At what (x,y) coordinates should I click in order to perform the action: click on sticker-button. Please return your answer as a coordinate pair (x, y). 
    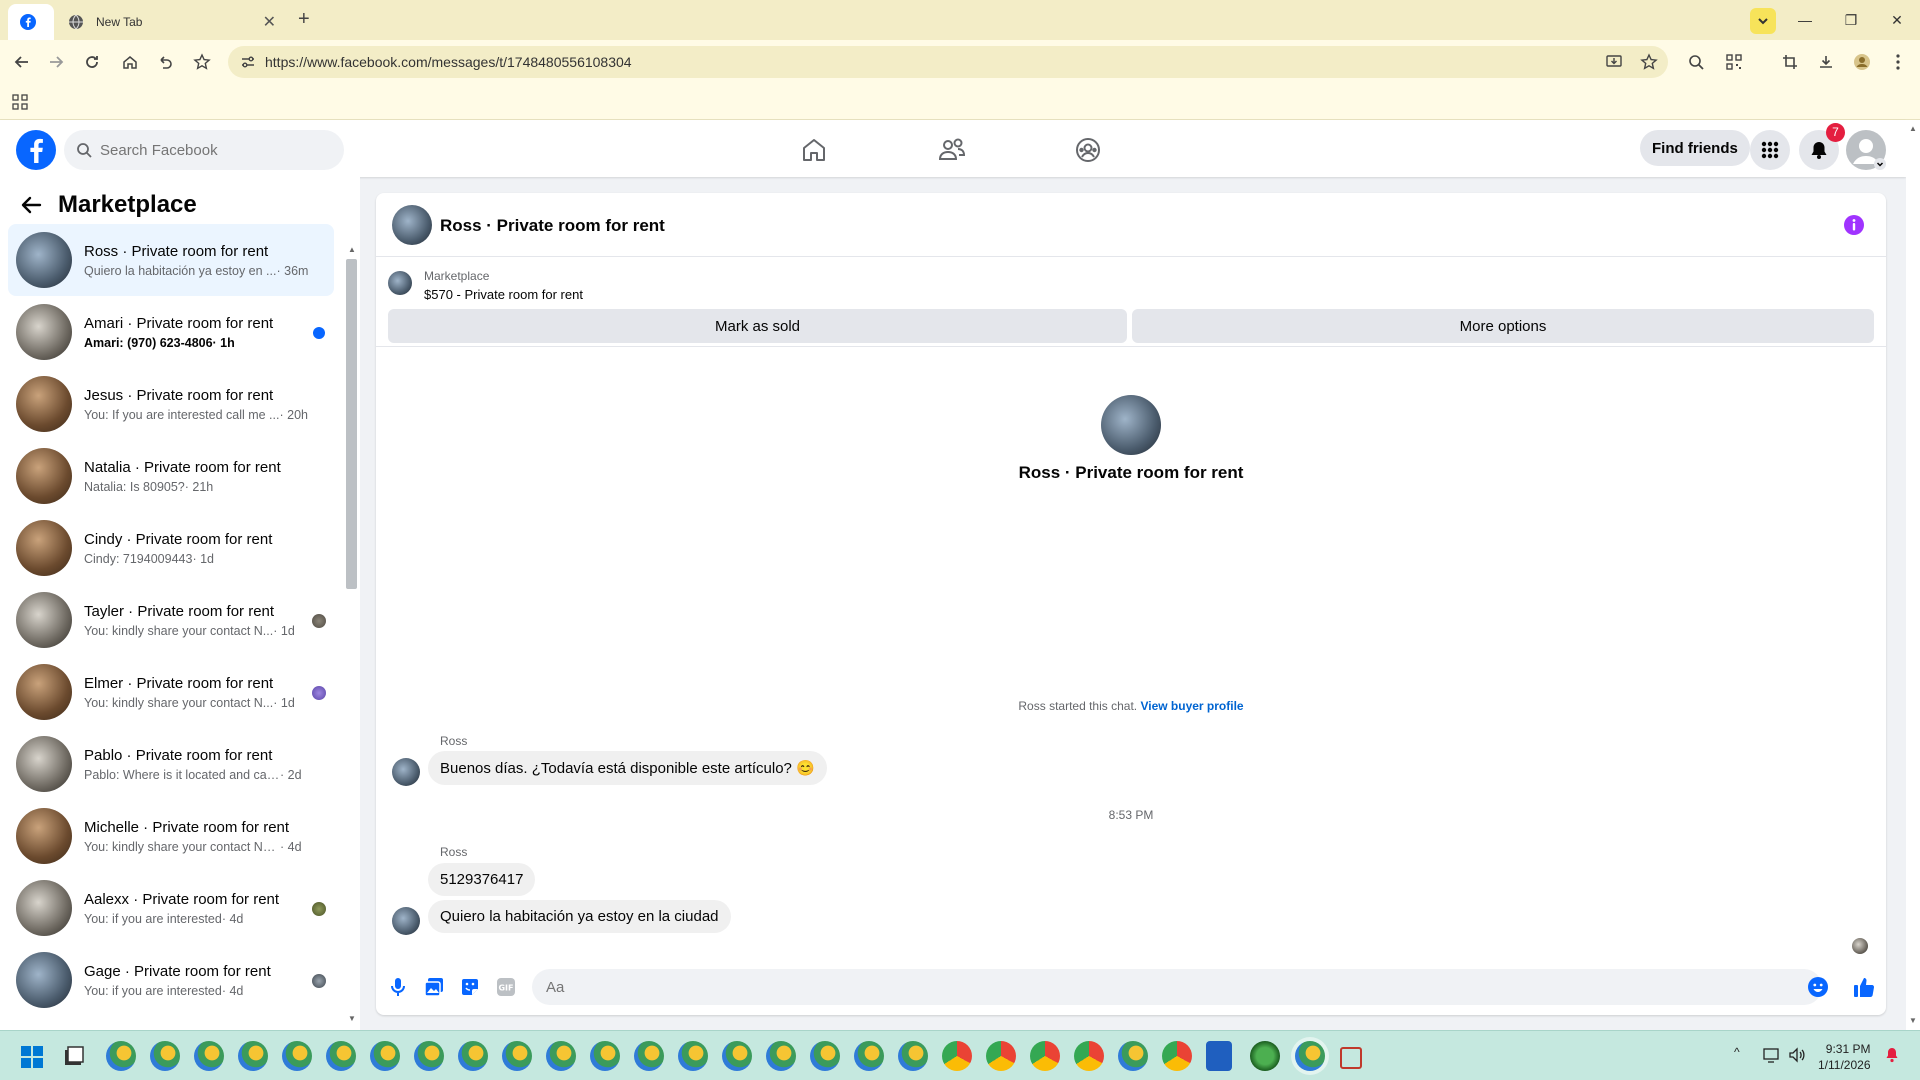
    Looking at the image, I should click on (470, 987).